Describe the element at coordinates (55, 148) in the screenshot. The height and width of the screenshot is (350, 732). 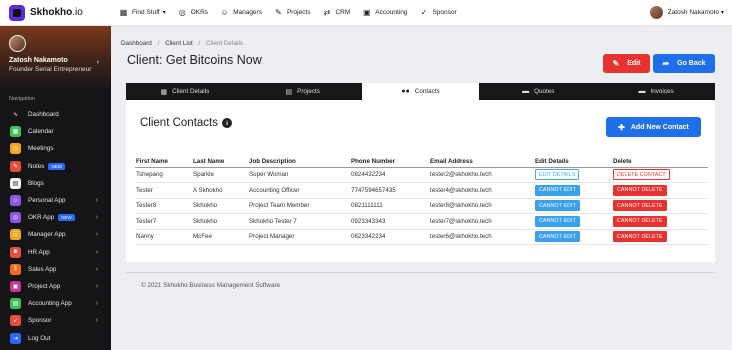
I see `sidebar-item-meetings: ◷ Meetings` at that location.